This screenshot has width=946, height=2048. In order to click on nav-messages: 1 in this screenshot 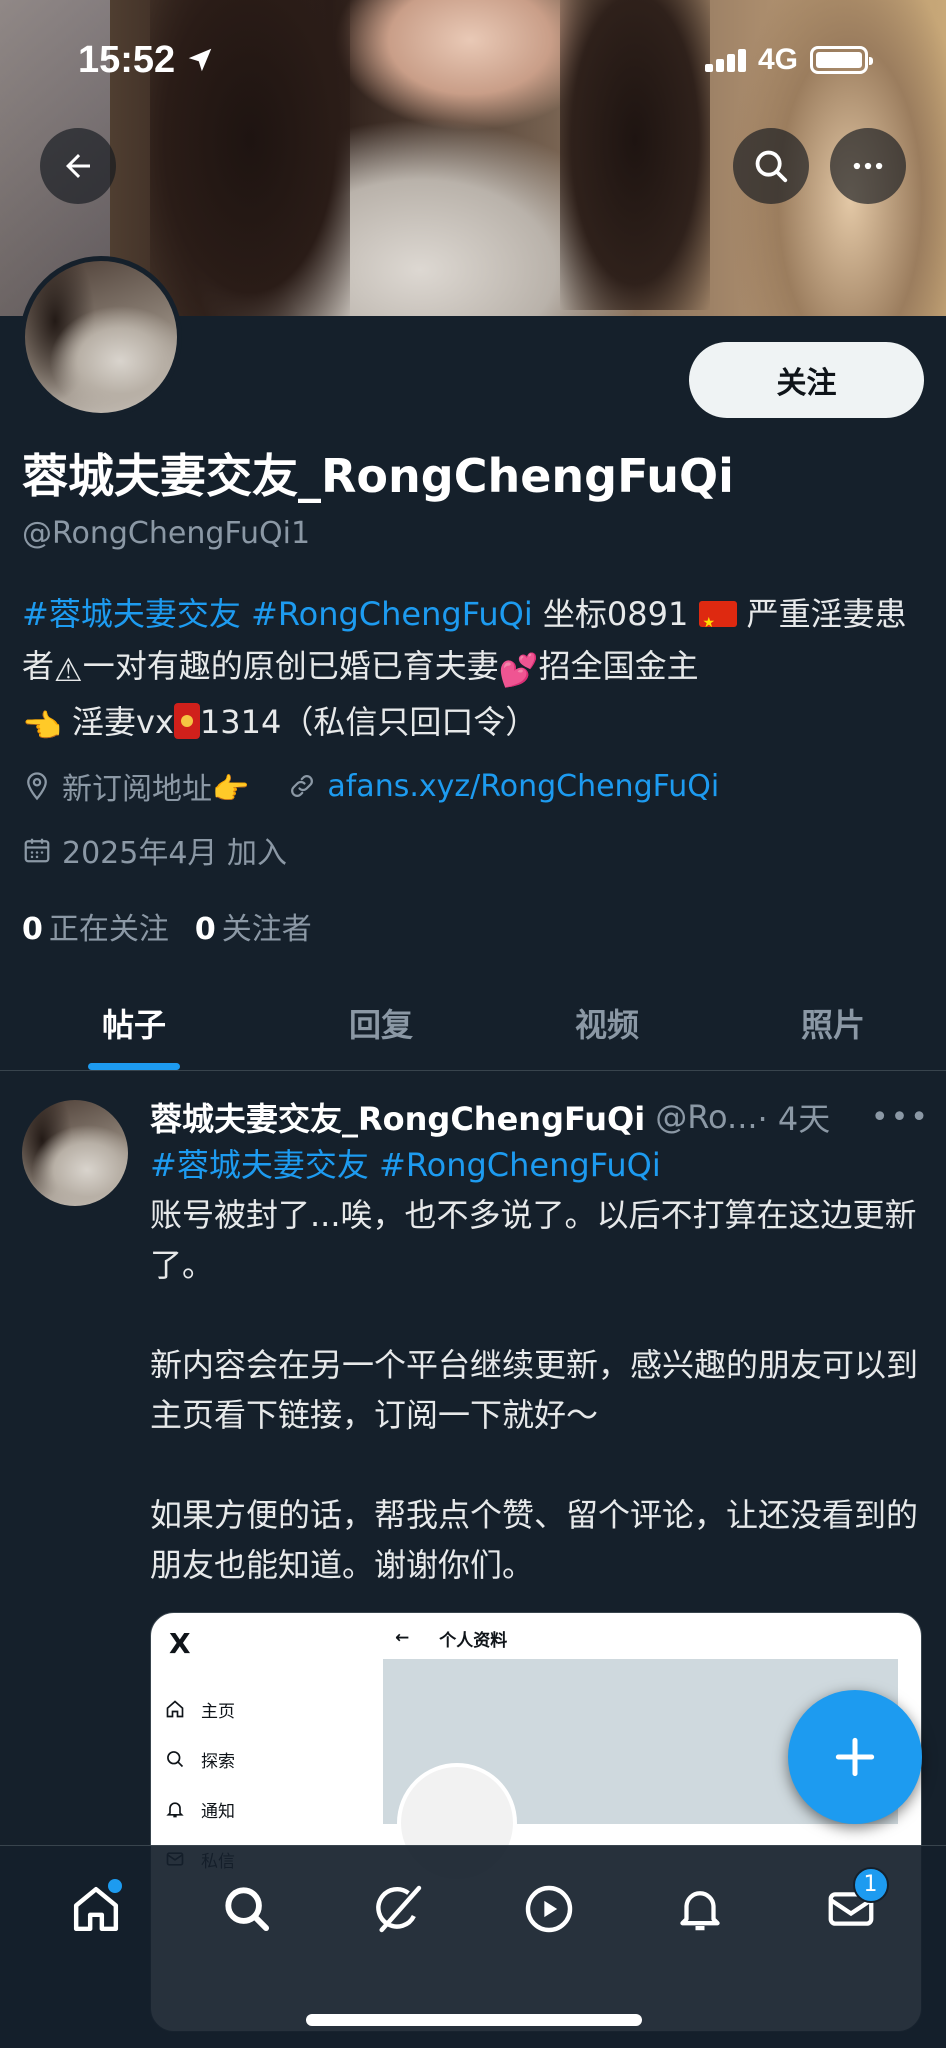, I will do `click(851, 1907)`.